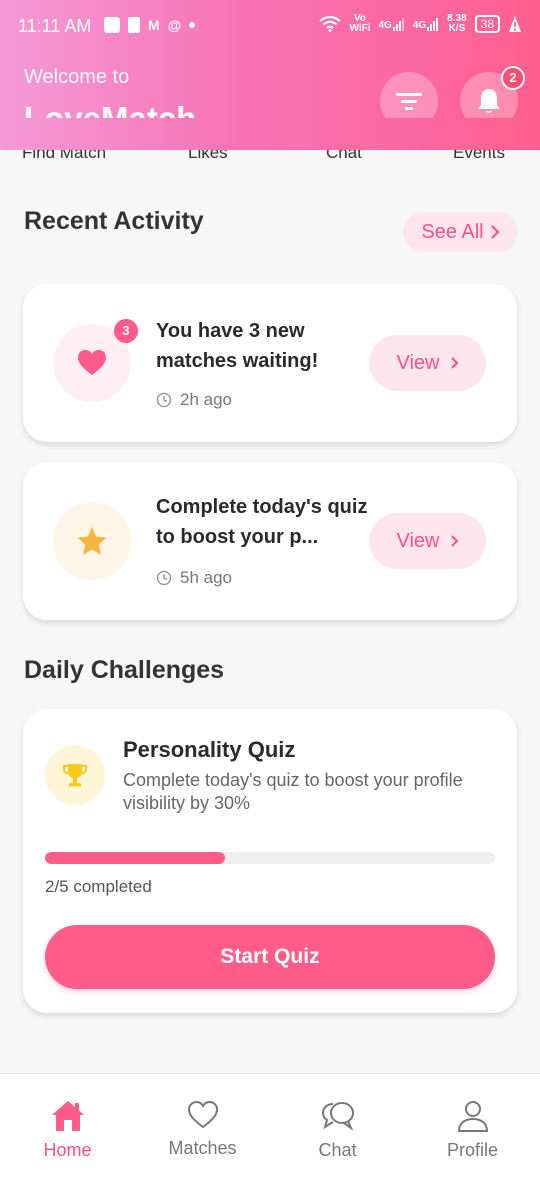 Image resolution: width=540 pixels, height=1200 pixels. I want to click on sim-icon, so click(134, 25).